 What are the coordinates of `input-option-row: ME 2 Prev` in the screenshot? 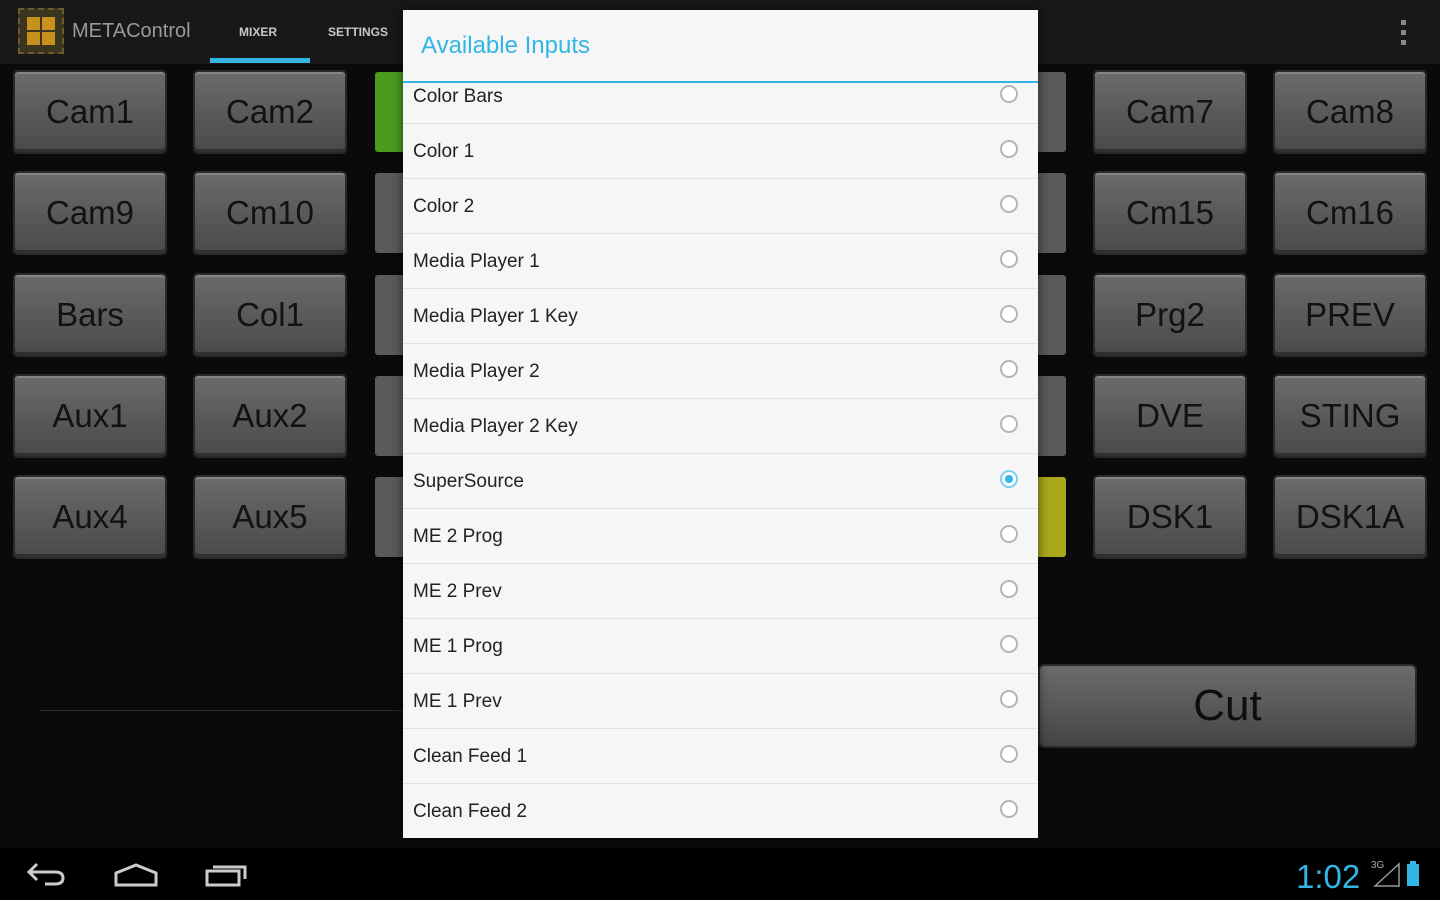 It's located at (720, 591).